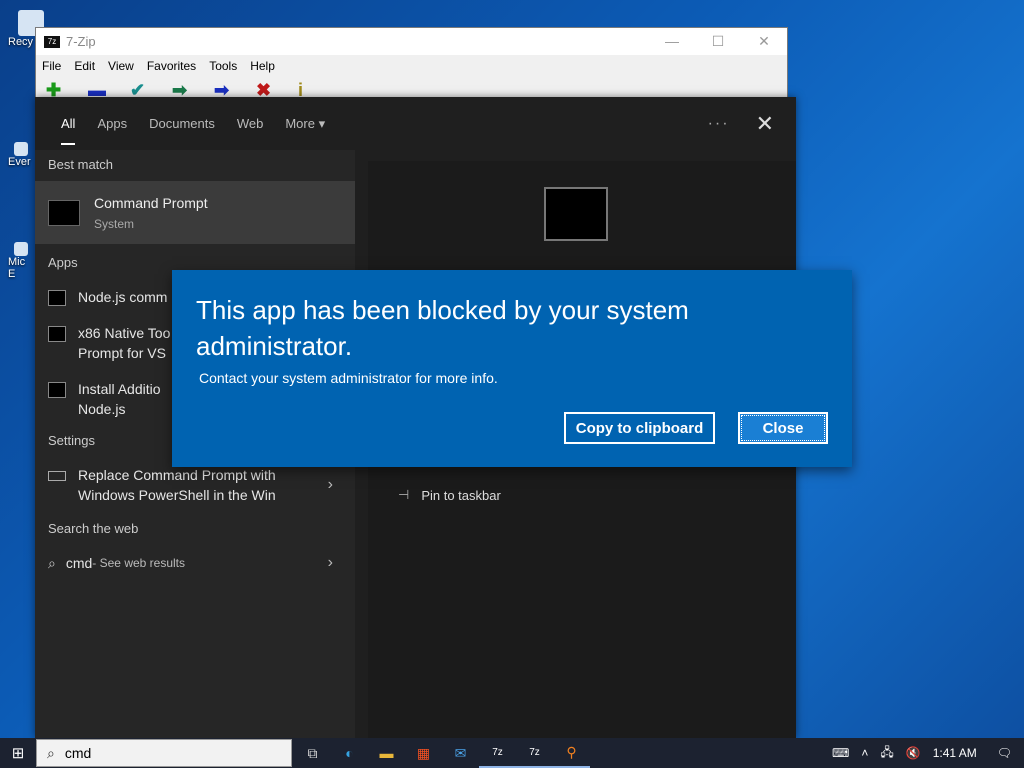  Describe the element at coordinates (719, 124) in the screenshot. I see `more-options-icon: ···` at that location.